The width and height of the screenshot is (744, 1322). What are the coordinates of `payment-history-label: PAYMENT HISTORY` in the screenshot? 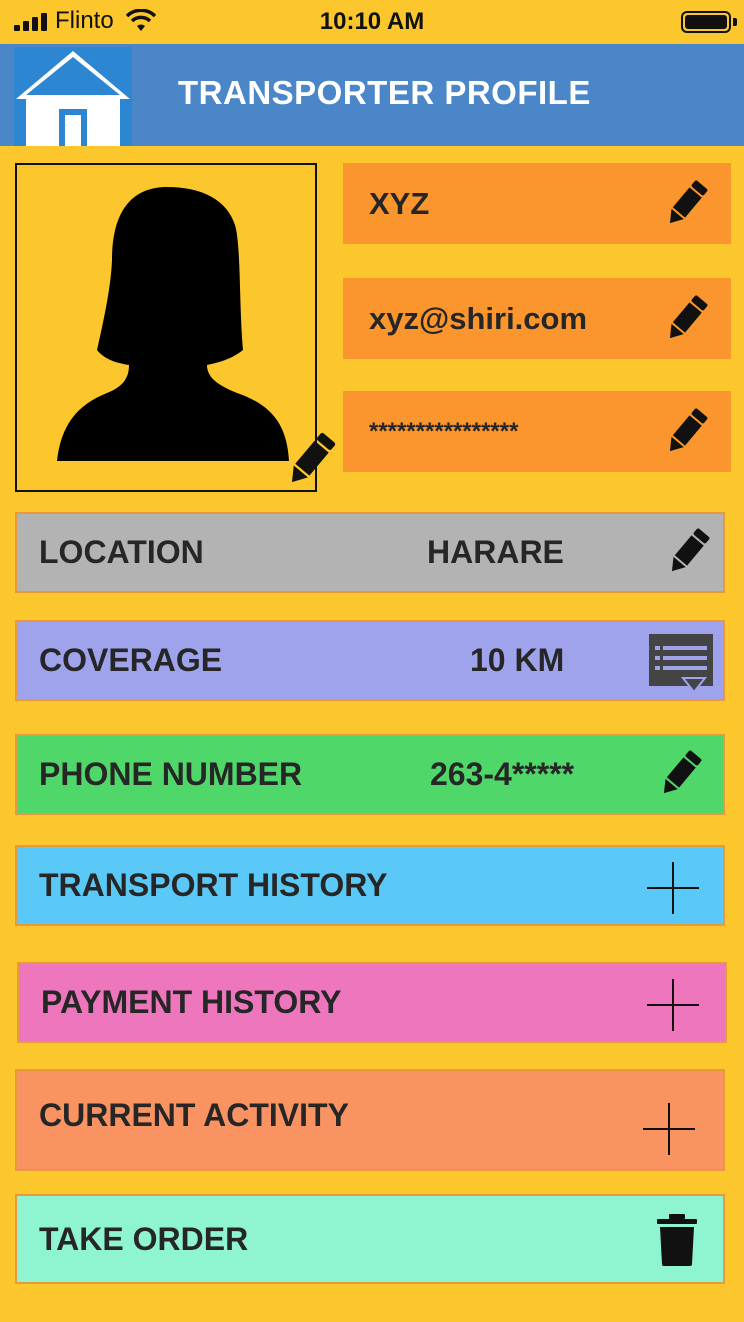 It's located at (191, 1002).